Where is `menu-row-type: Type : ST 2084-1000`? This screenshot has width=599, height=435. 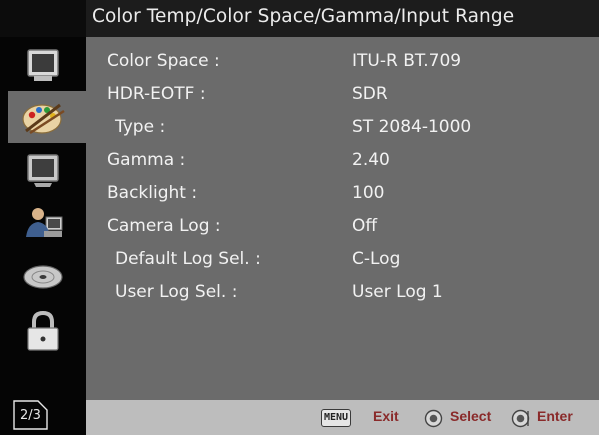
menu-row-type: Type : ST 2084-1000 is located at coordinates (342, 132).